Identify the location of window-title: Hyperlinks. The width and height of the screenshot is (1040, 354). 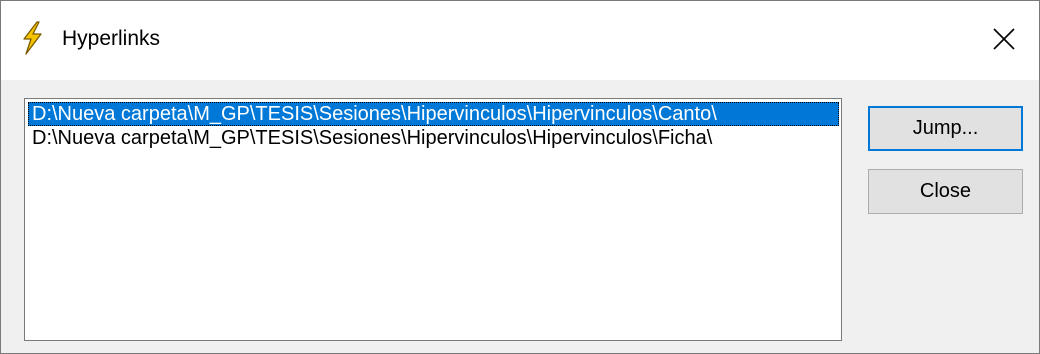
(111, 38).